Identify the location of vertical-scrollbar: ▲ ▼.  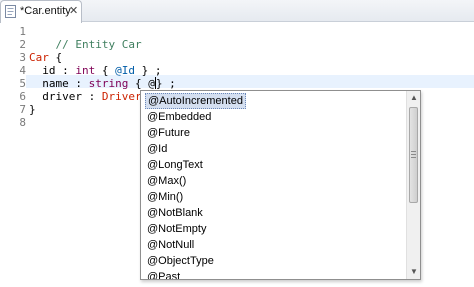
(413, 185).